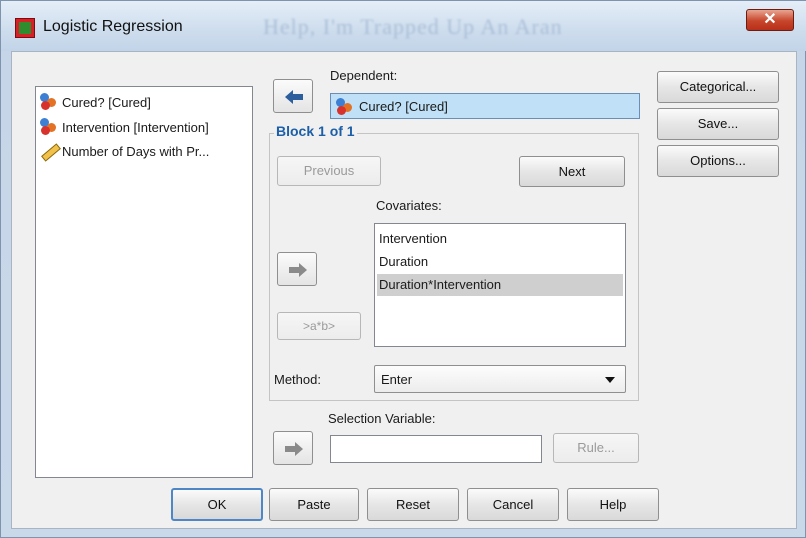  I want to click on close-button: ✕, so click(770, 20).